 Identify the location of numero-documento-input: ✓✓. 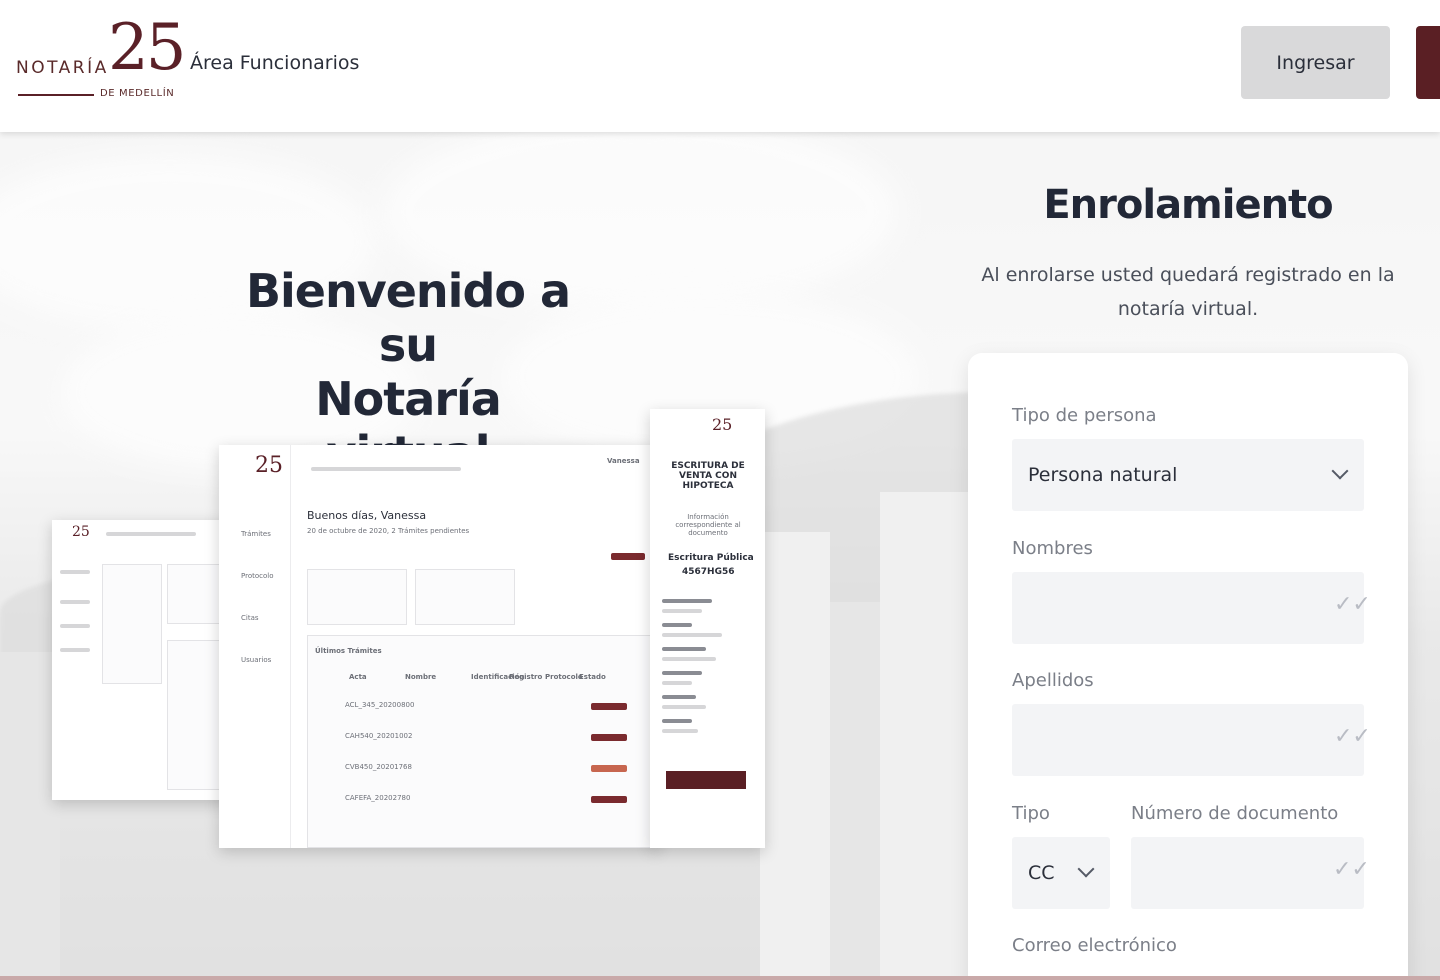
(1250, 873).